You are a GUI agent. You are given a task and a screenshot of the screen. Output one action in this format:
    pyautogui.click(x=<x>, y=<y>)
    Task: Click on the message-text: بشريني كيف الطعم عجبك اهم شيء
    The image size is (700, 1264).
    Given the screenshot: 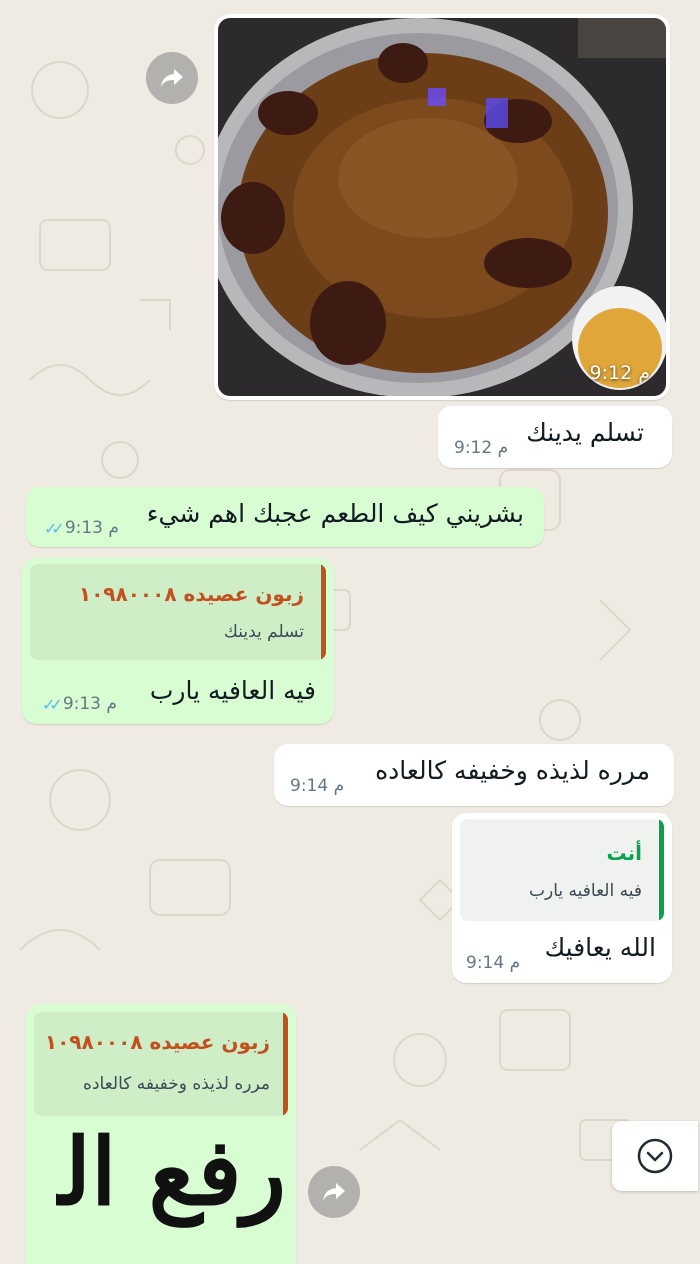 What is the action you would take?
    pyautogui.click(x=335, y=513)
    